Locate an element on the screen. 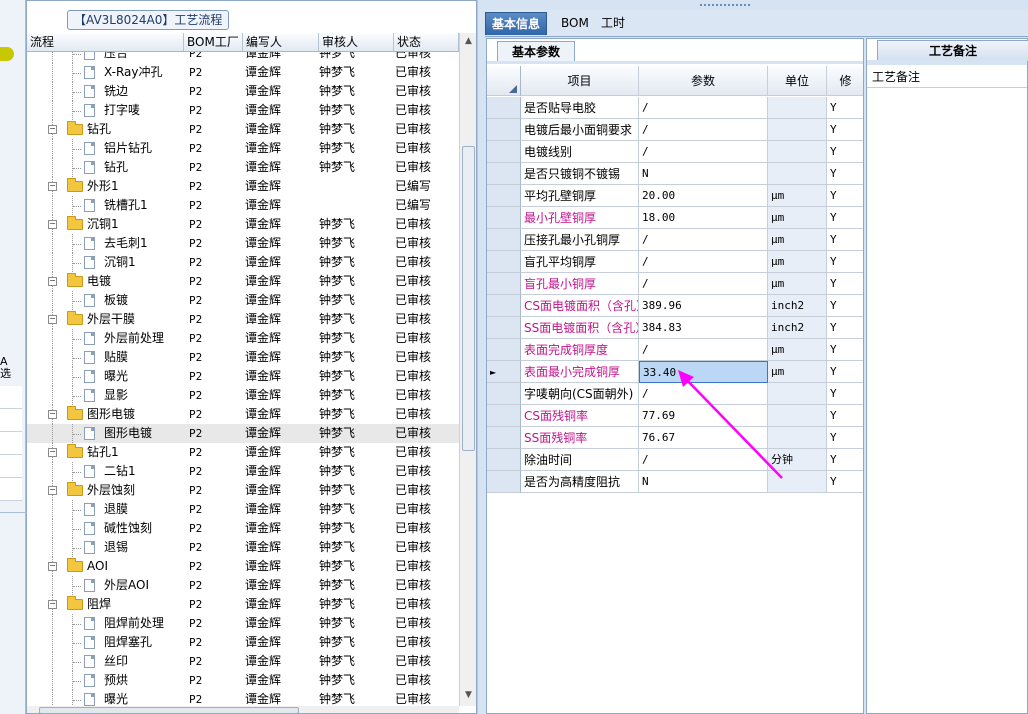 This screenshot has width=1028, height=714. column-header: 状态 is located at coordinates (426, 42).